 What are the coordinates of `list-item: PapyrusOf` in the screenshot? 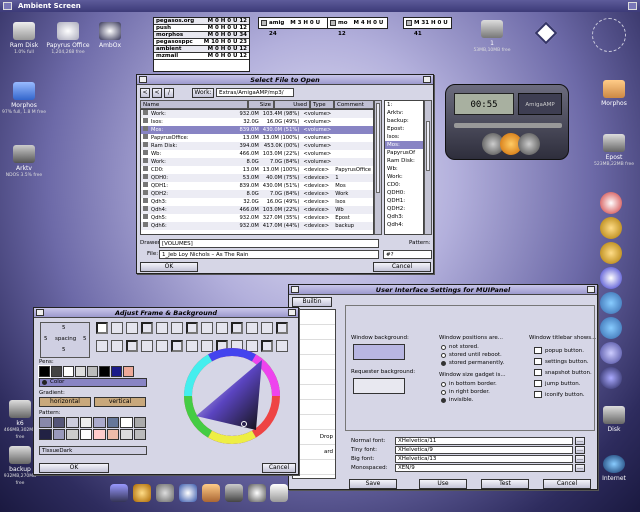 It's located at (404, 153).